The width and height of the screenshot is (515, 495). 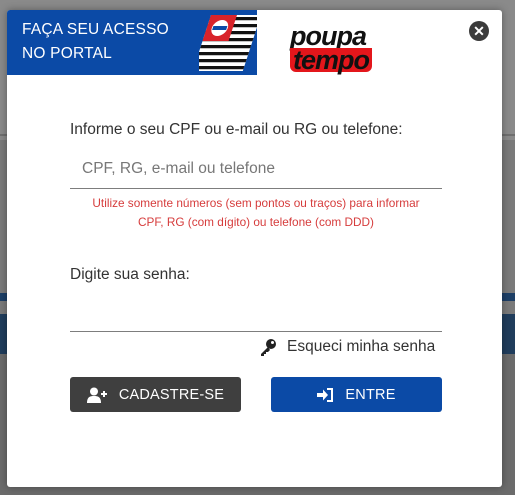 I want to click on close-button: ✕, so click(x=479, y=31).